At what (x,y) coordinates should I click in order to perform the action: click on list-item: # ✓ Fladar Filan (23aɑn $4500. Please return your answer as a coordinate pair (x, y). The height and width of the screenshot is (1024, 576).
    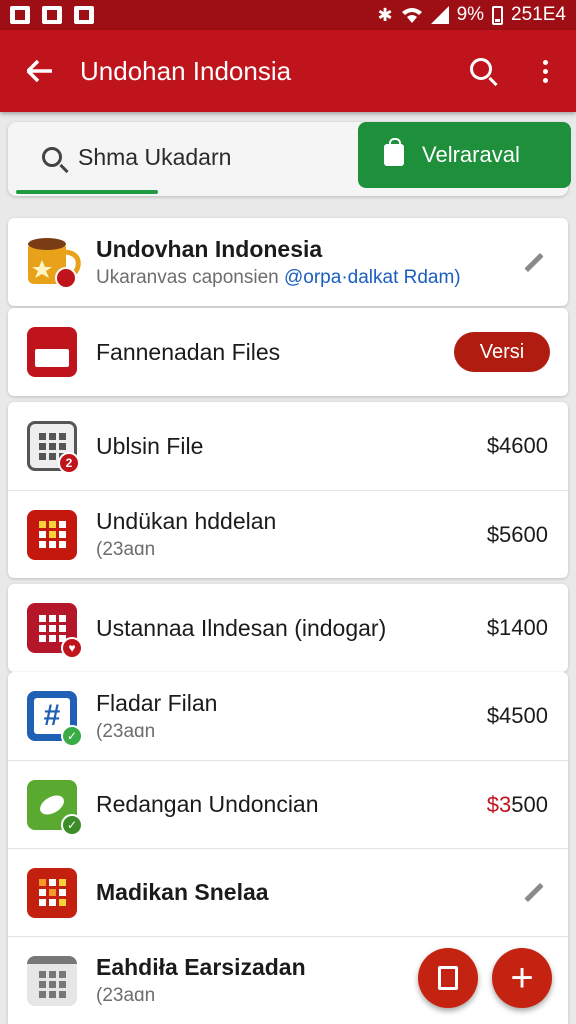
    Looking at the image, I should click on (288, 716).